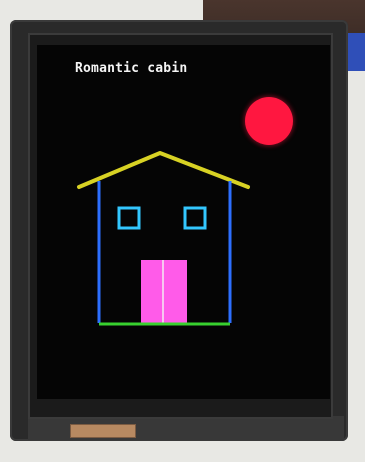 The image size is (365, 462). I want to click on left-window, so click(129, 218).